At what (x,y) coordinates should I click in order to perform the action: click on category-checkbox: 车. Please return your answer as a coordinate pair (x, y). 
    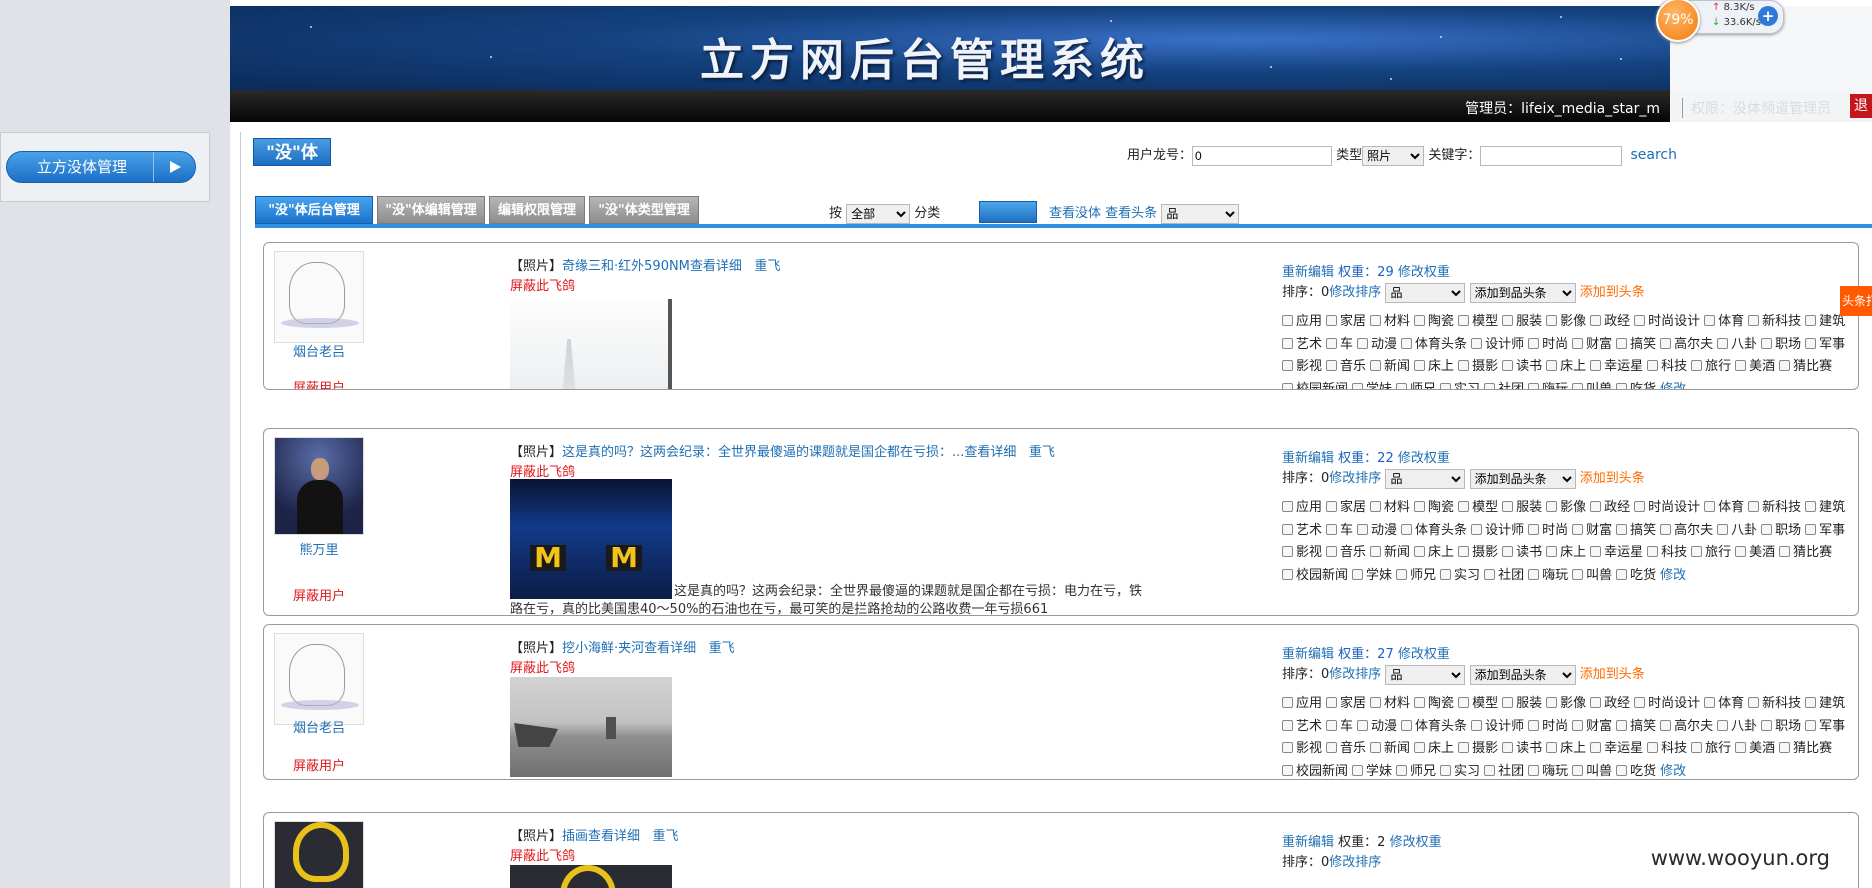
    Looking at the image, I should click on (1339, 531).